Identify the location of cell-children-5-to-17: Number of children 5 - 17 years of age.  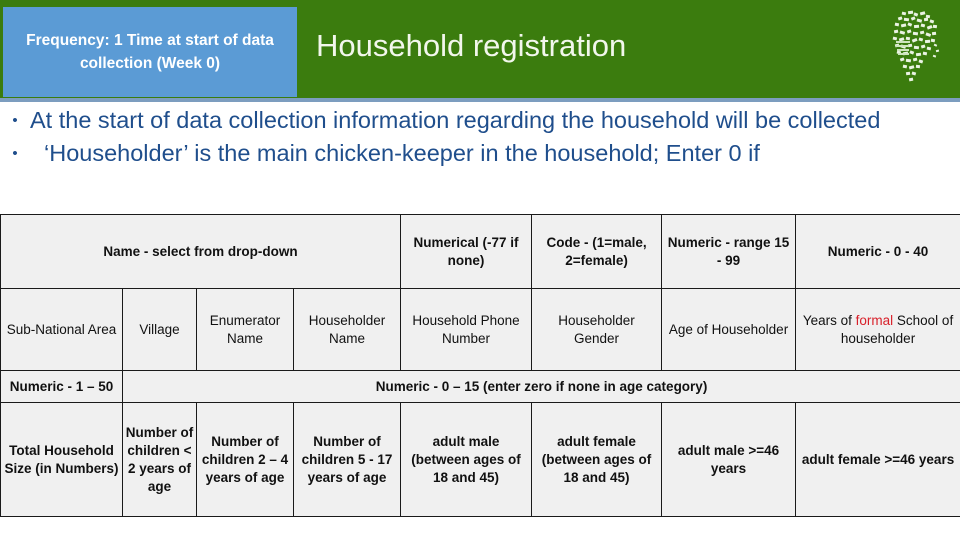
(347, 459).